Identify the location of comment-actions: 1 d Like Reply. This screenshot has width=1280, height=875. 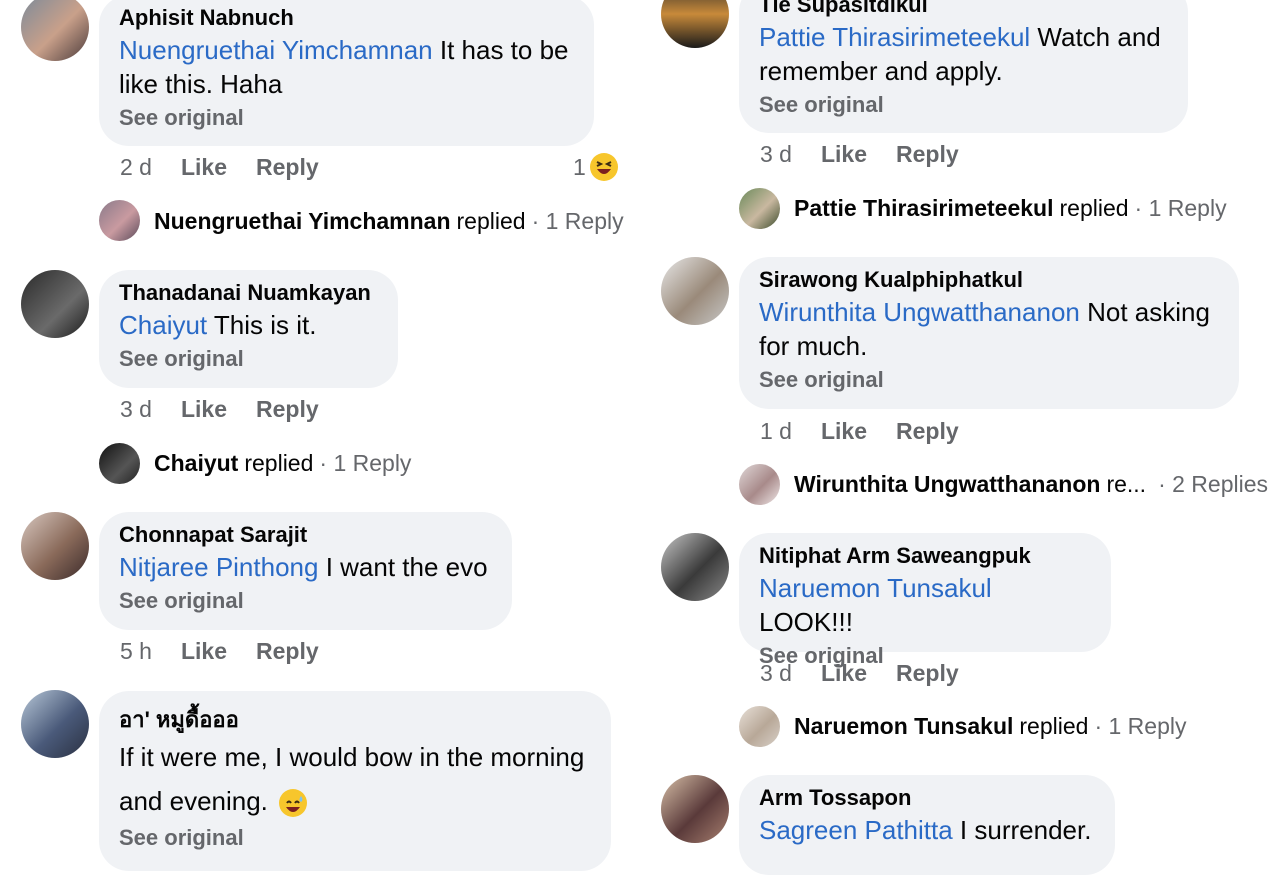
(874, 431).